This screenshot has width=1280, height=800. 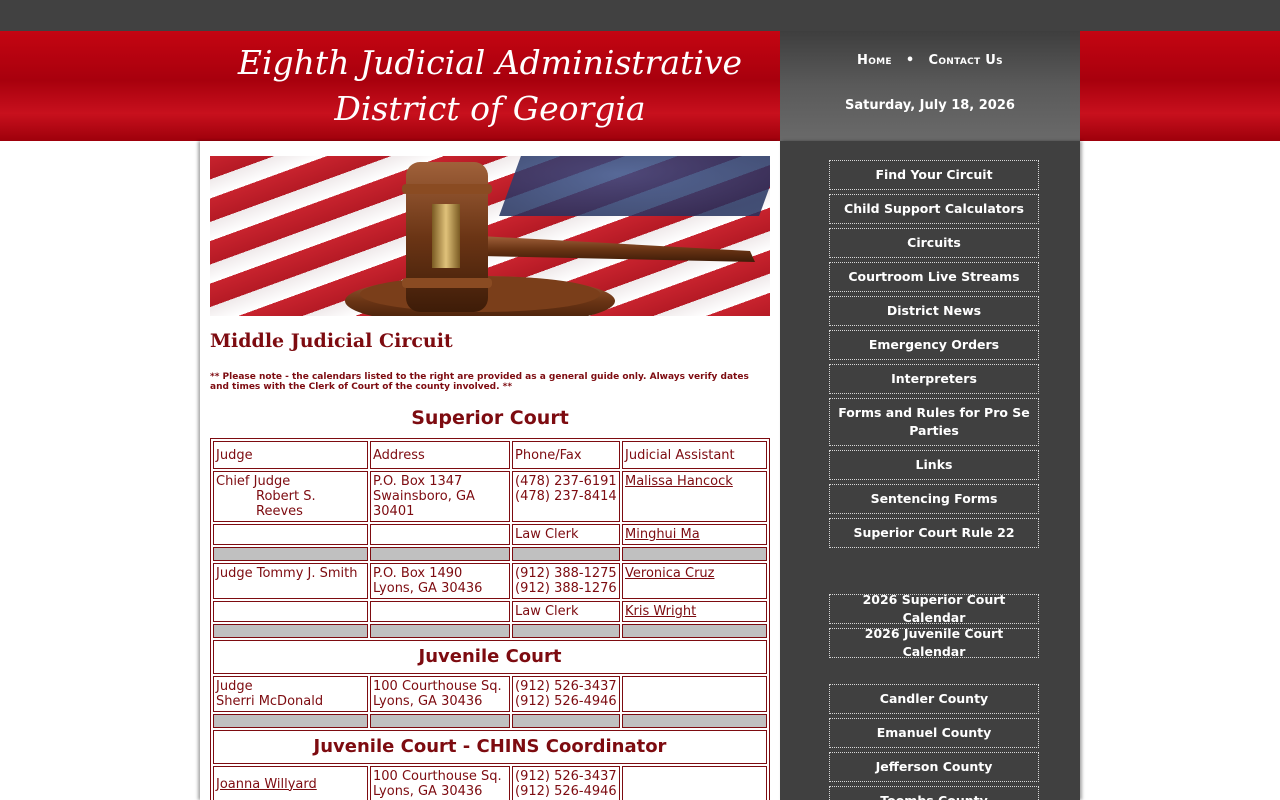 I want to click on sidebar-item-superior-calendar: 2026 Superior Court Calendar, so click(x=934, y=608).